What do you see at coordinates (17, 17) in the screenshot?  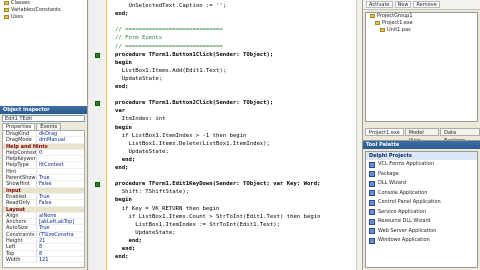 I see `tree-item-label: Uses` at bounding box center [17, 17].